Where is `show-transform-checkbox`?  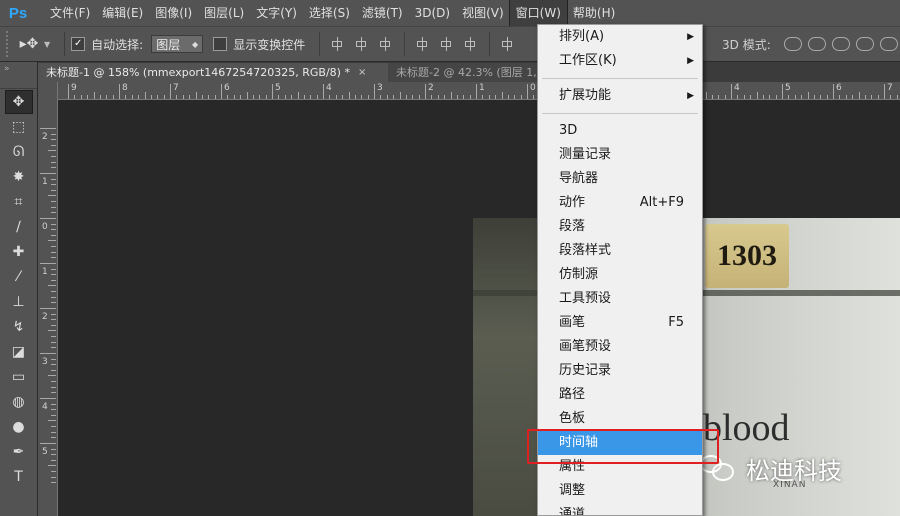
show-transform-checkbox is located at coordinates (220, 44).